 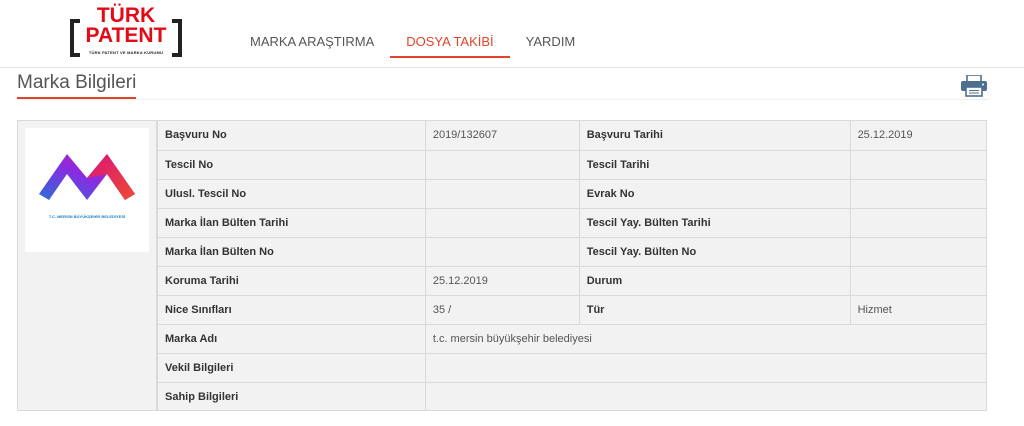 I want to click on value-basvuru-no: 2019/132607, so click(x=502, y=136).